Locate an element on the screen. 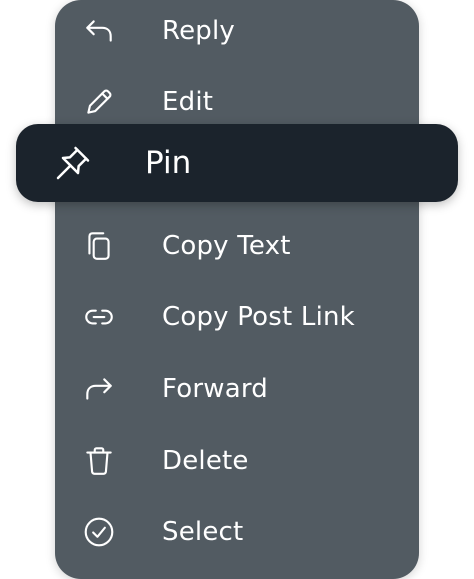 This screenshot has width=474, height=579. menu-item-delete: Delete is located at coordinates (237, 461).